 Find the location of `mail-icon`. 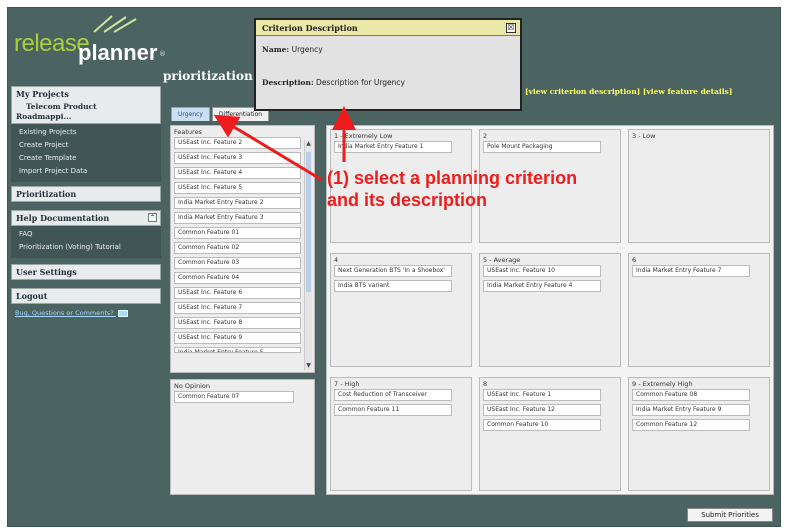

mail-icon is located at coordinates (122, 313).